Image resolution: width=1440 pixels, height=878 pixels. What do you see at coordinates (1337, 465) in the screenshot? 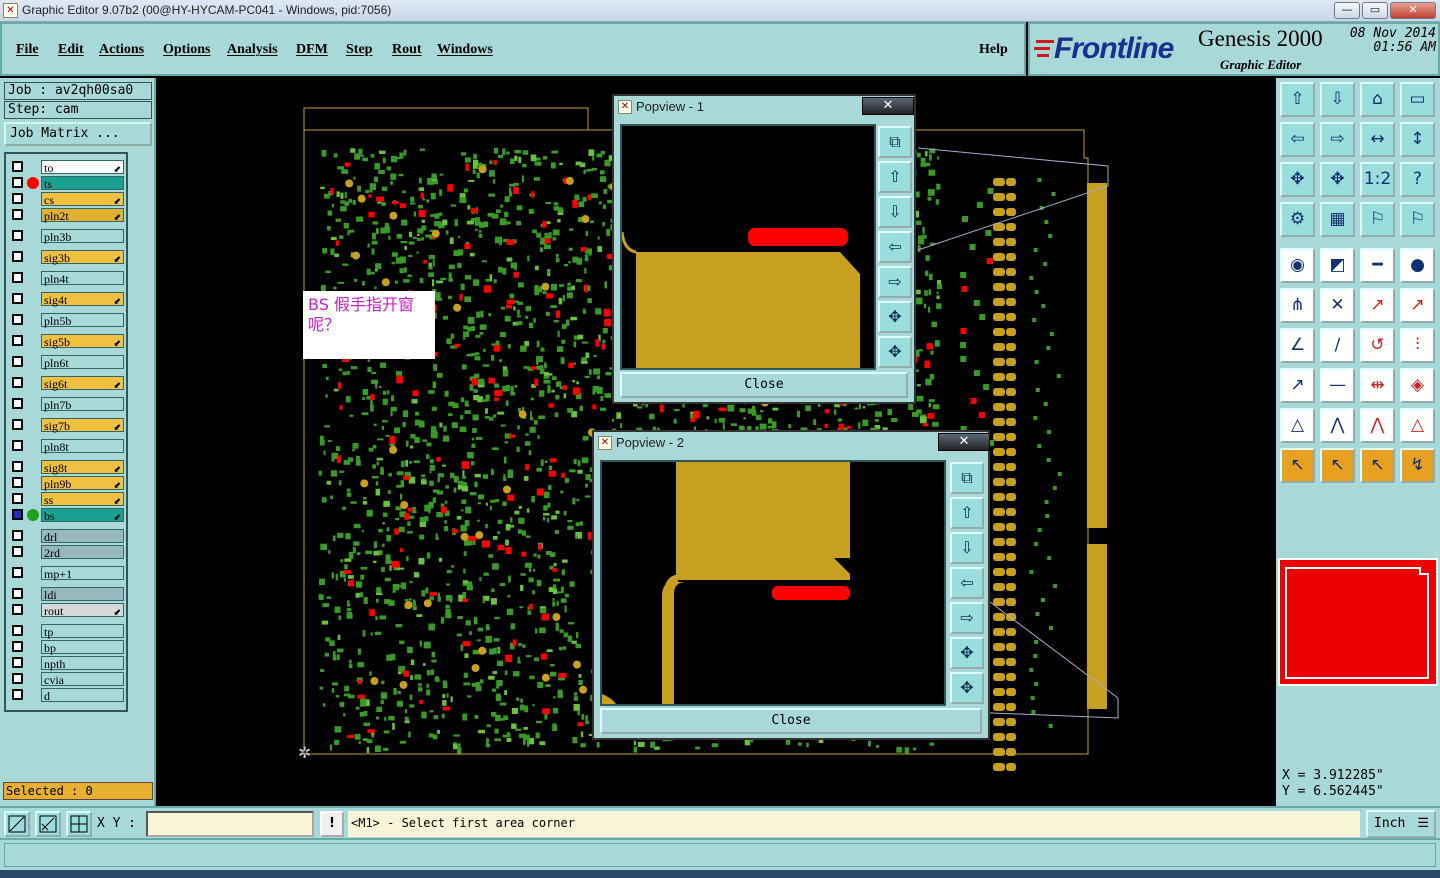
I see `select-box-icon: ↖` at bounding box center [1337, 465].